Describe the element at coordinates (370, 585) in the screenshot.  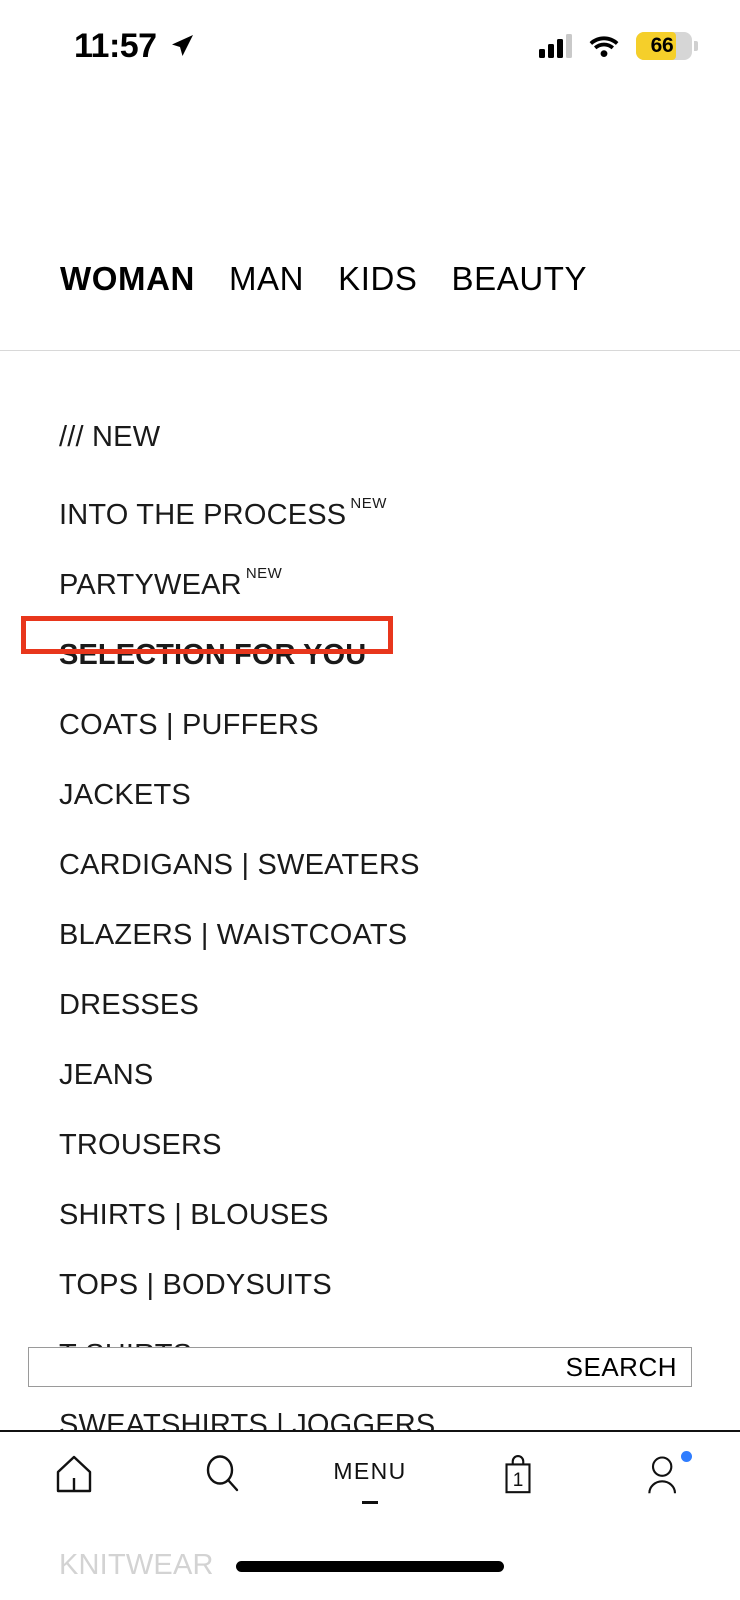
I see `menu-item-partywear: PARTYWEAR NEW` at that location.